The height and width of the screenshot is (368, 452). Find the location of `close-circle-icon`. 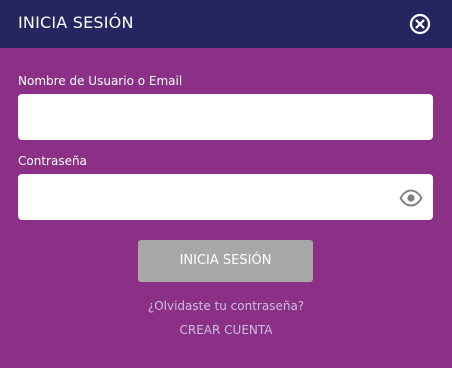

close-circle-icon is located at coordinates (420, 24).